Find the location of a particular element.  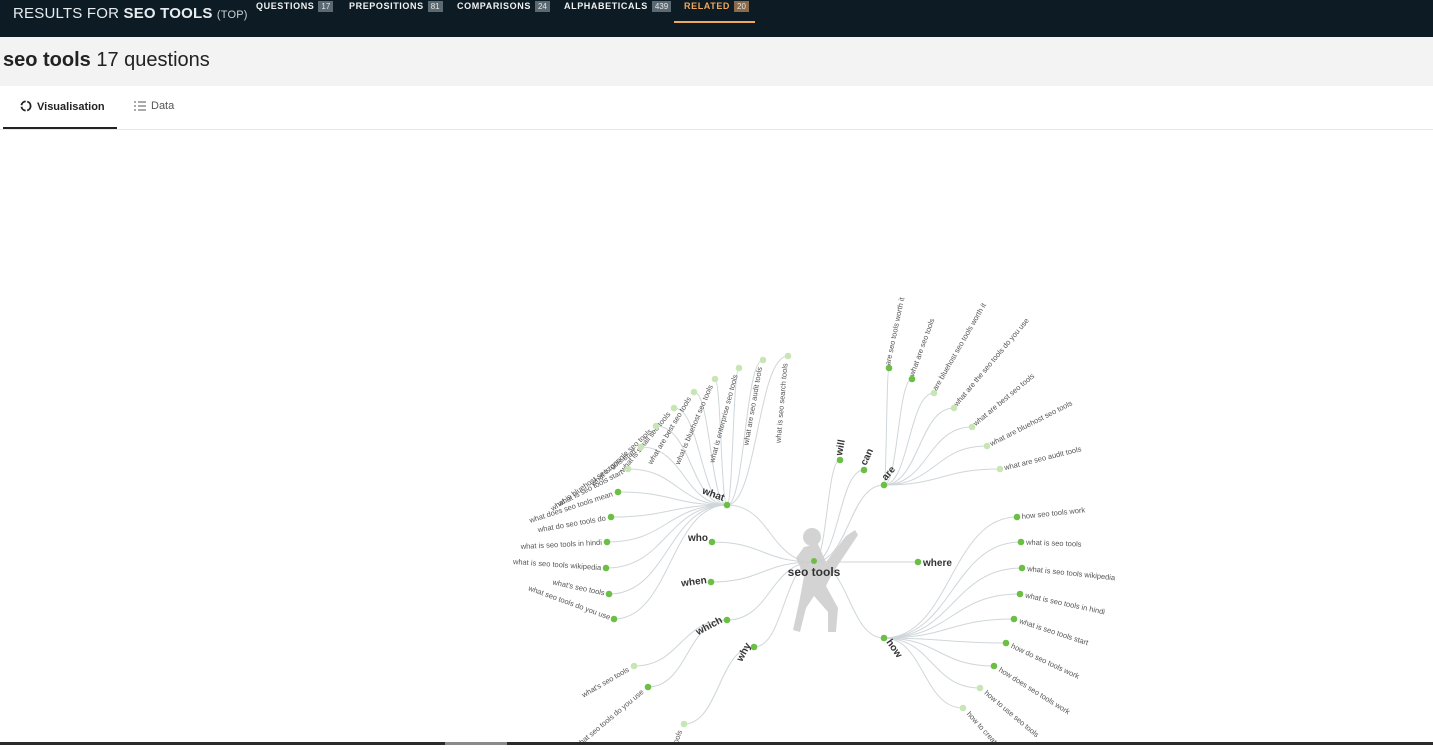

page-title-keyword: seo tools is located at coordinates (47, 60).